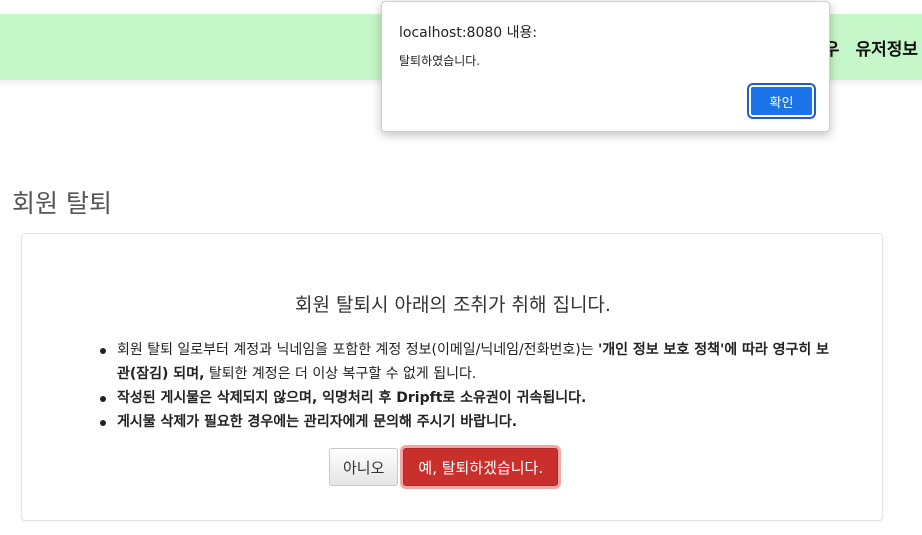 Image resolution: width=922 pixels, height=535 pixels. What do you see at coordinates (468, 33) in the screenshot?
I see `alert-origin: localhost:8080 내용:` at bounding box center [468, 33].